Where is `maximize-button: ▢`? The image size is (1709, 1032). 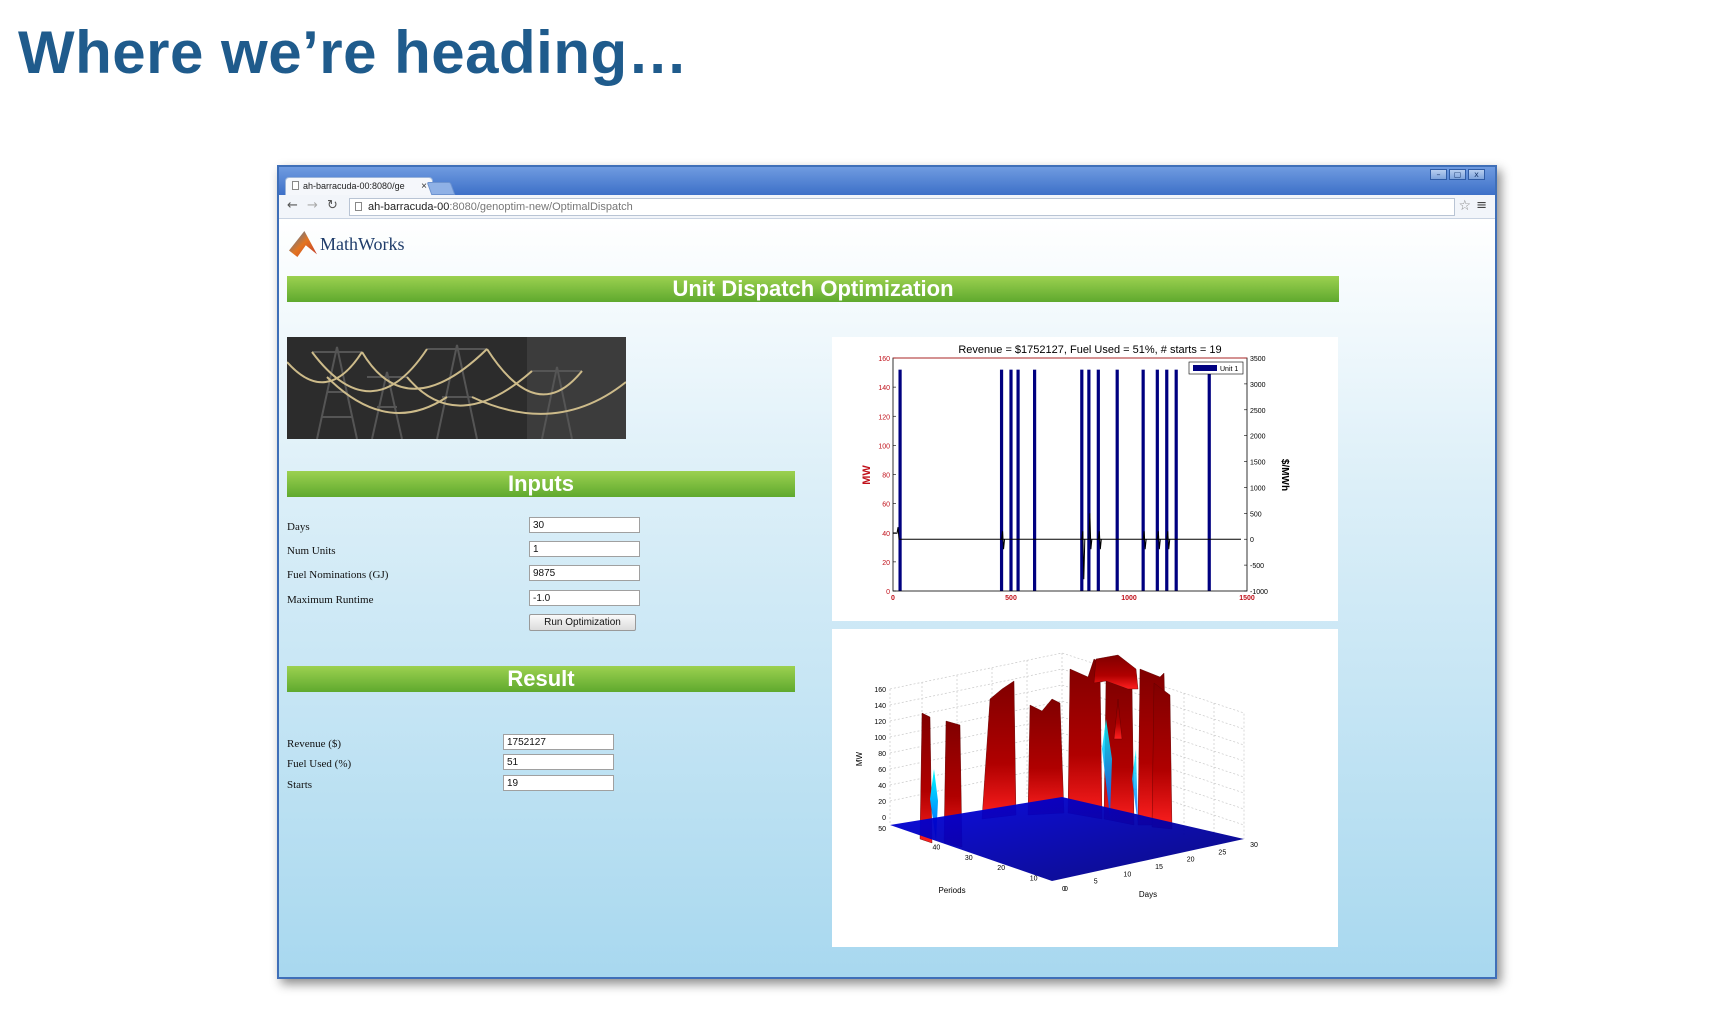
maximize-button: ▢ is located at coordinates (1457, 174).